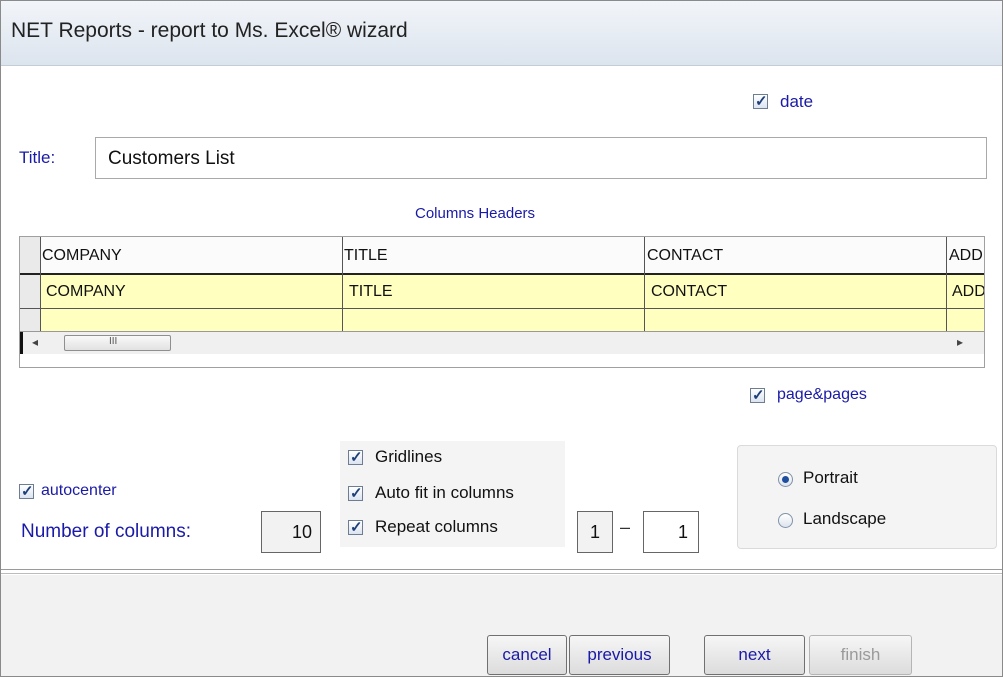 Image resolution: width=1003 pixels, height=677 pixels. Describe the element at coordinates (79, 490) in the screenshot. I see `autocenter-label: autocenter` at that location.